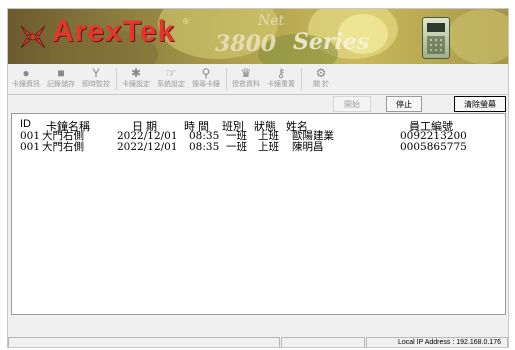 The height and width of the screenshot is (350, 515). I want to click on toolbar-reset-clock: ⚷ 卡鐘重置, so click(281, 79).